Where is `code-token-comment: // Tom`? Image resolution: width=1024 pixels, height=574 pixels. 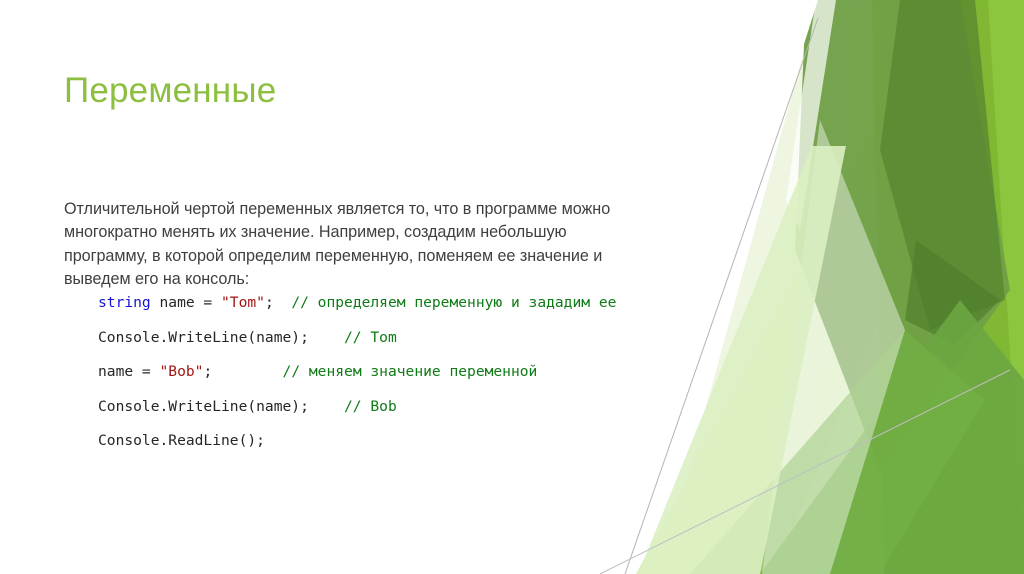
code-token-comment: // Tom is located at coordinates (370, 337).